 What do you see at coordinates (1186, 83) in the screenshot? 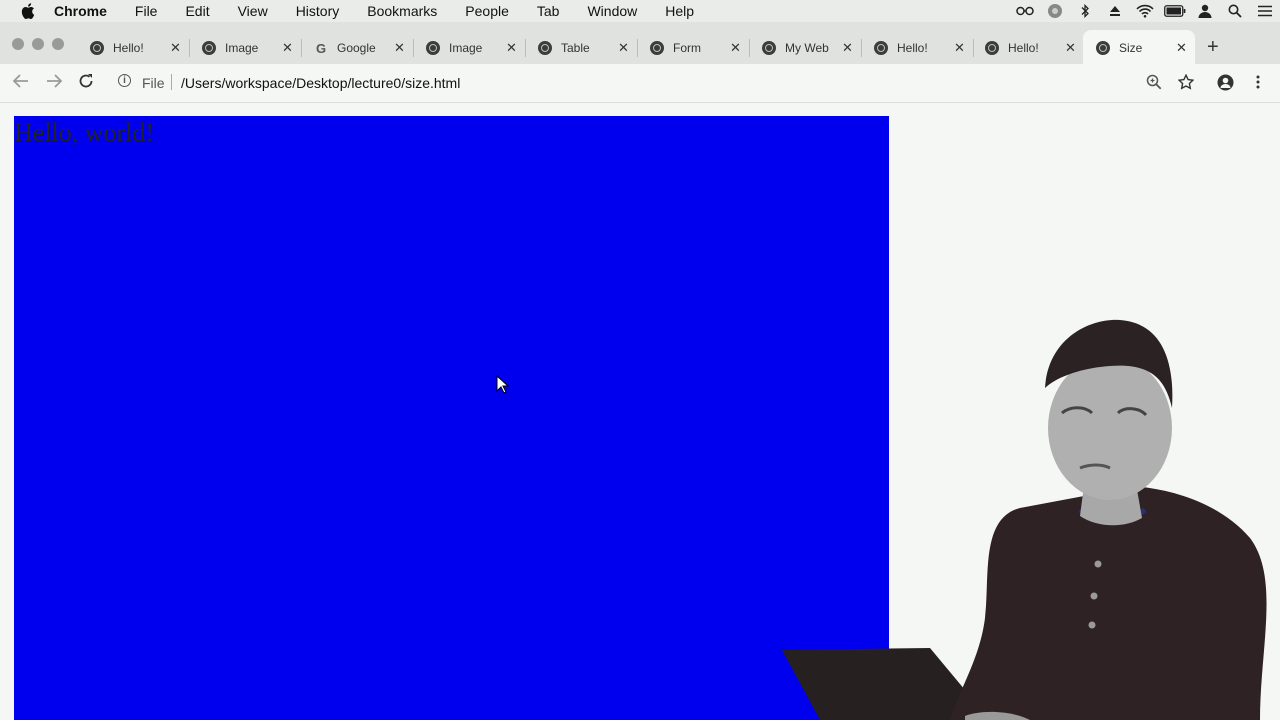
I see `bookmark-star-icon` at bounding box center [1186, 83].